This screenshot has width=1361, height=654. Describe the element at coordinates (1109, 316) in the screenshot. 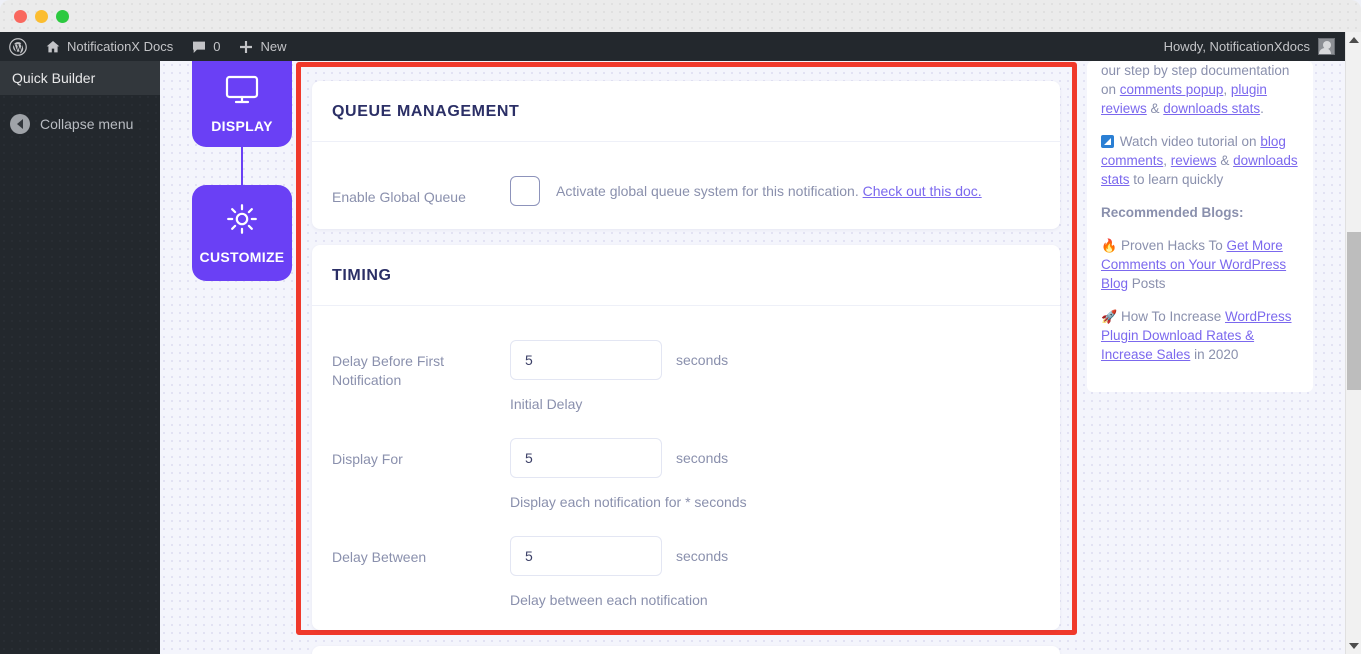

I see `rocket-icon: 🚀` at that location.